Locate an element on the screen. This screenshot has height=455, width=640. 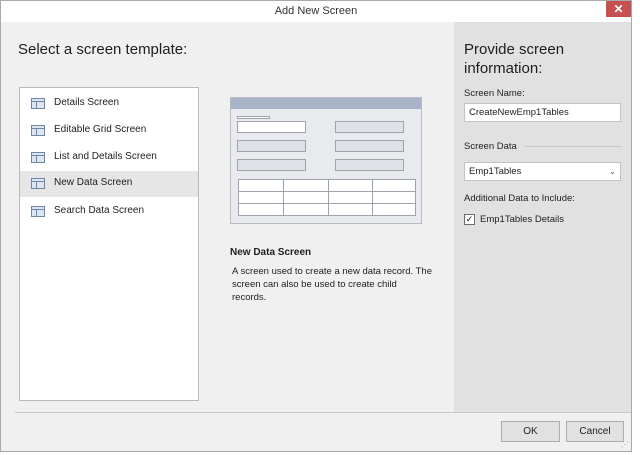
screen-name-input: CreateNewEmp1Tables is located at coordinates (542, 112).